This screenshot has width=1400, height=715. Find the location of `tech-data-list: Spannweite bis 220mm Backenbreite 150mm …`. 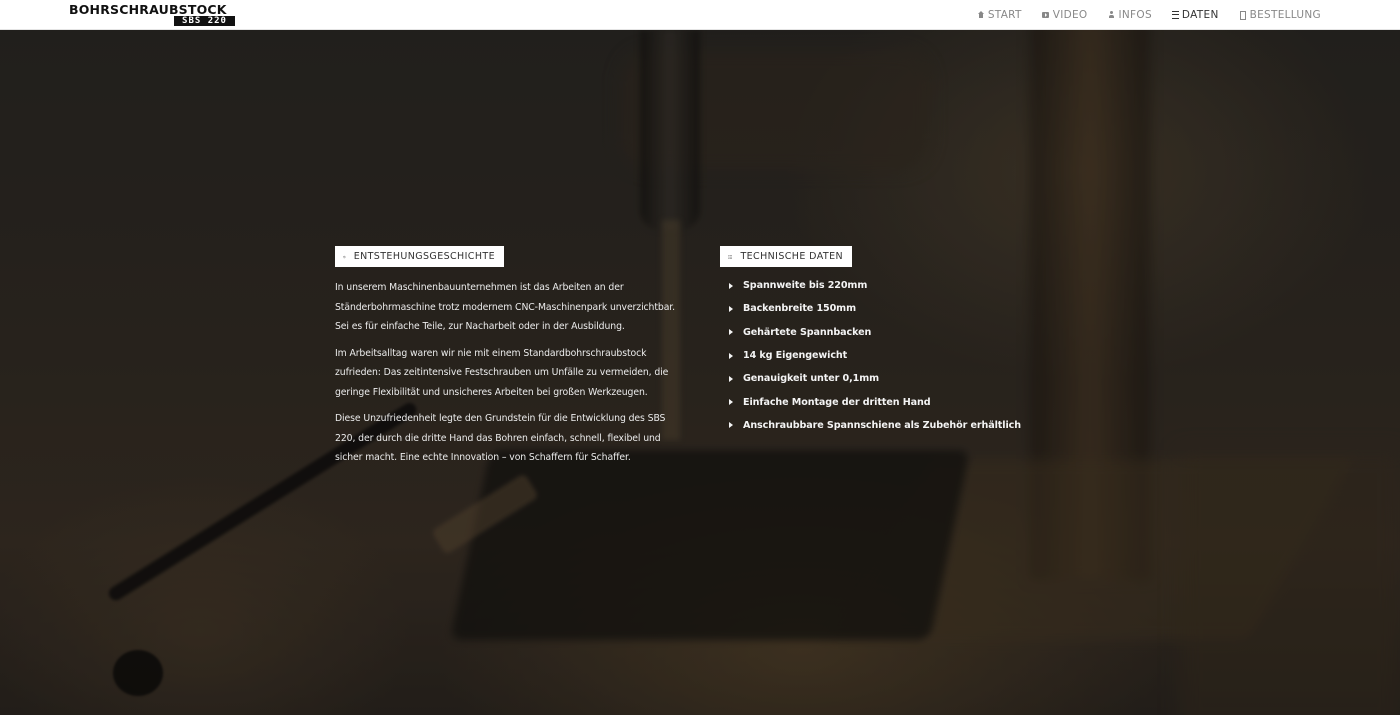

tech-data-list: Spannweite bis 220mm Backenbreite 150mm … is located at coordinates (878, 355).